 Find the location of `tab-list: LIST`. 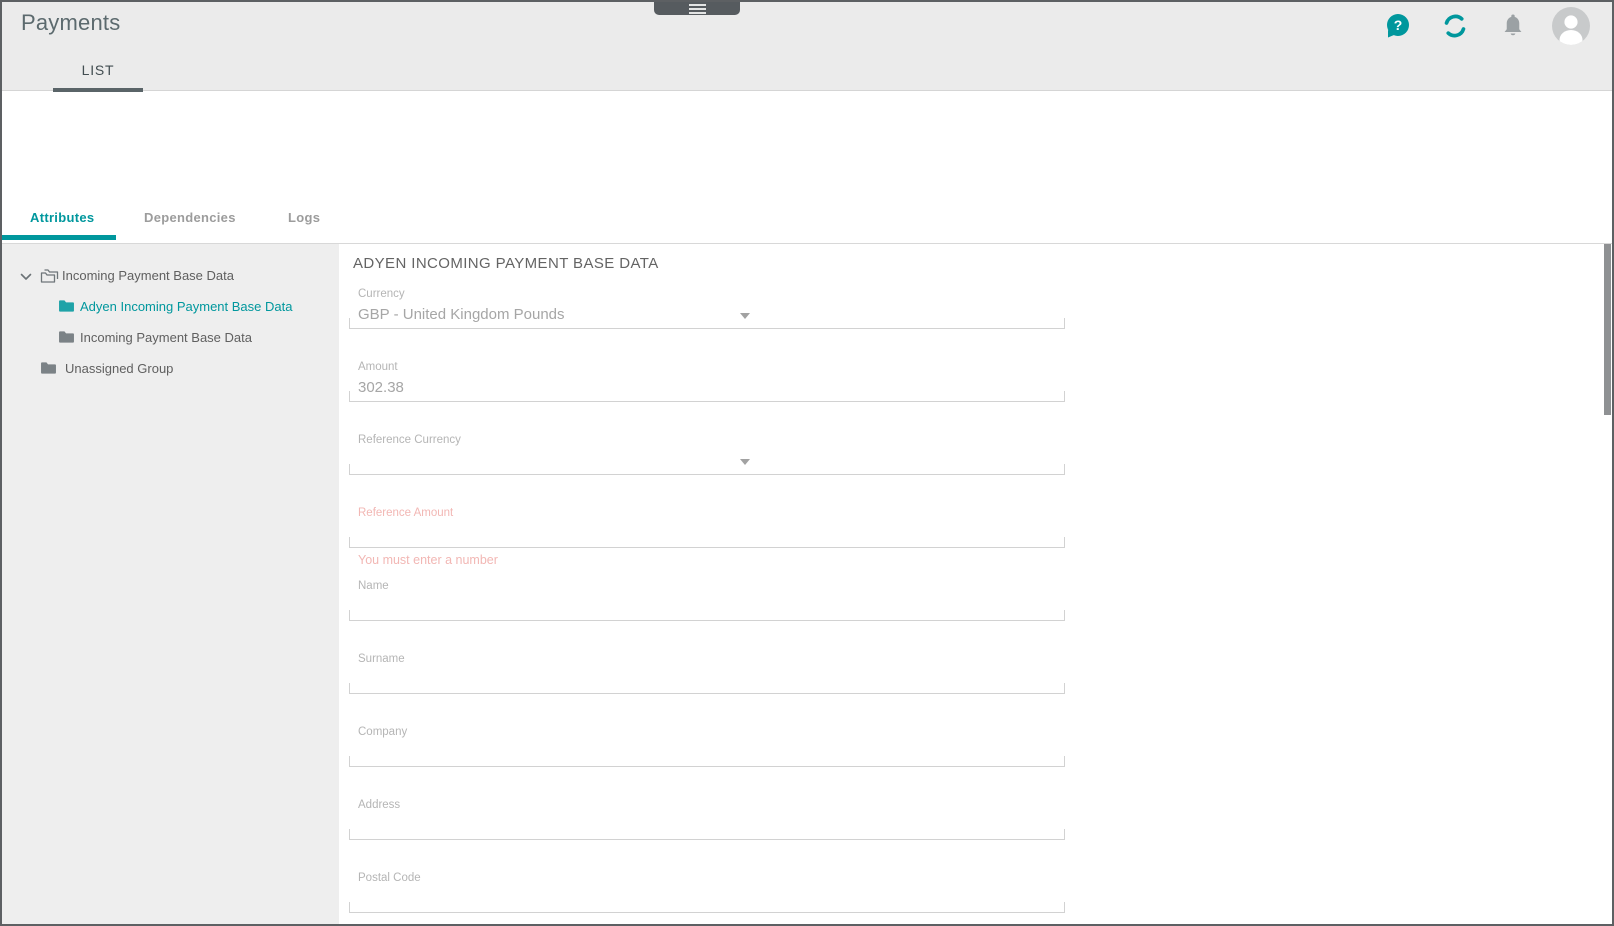

tab-list: LIST is located at coordinates (98, 73).